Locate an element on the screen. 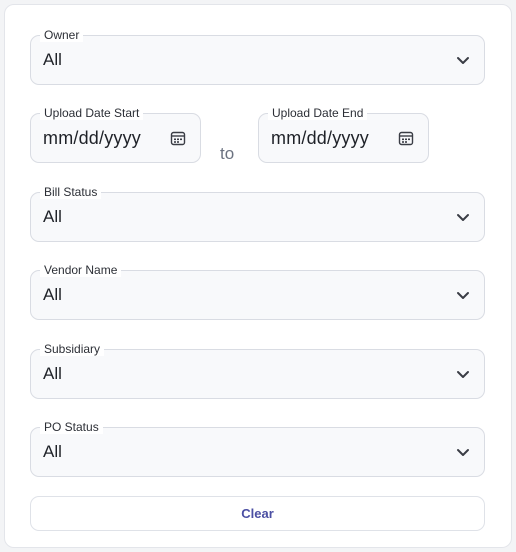 The image size is (516, 552). bill-status-value: All is located at coordinates (52, 216).